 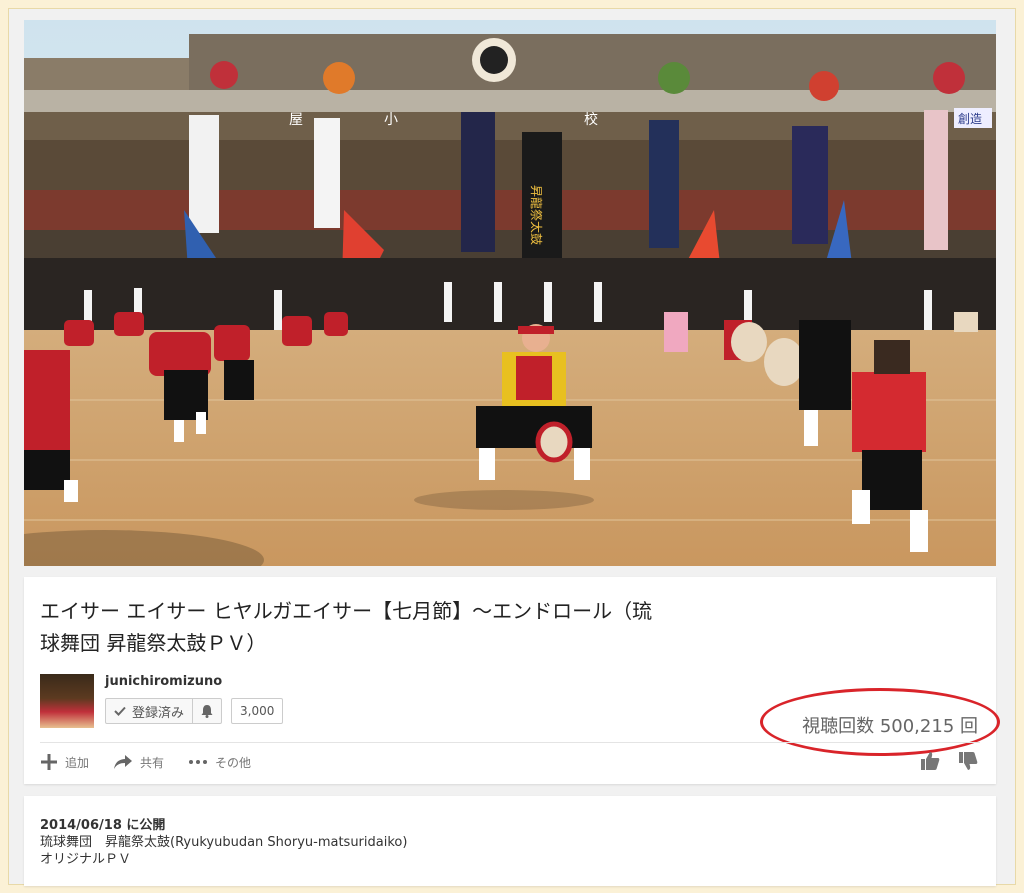 I want to click on bell-icon, so click(x=207, y=711).